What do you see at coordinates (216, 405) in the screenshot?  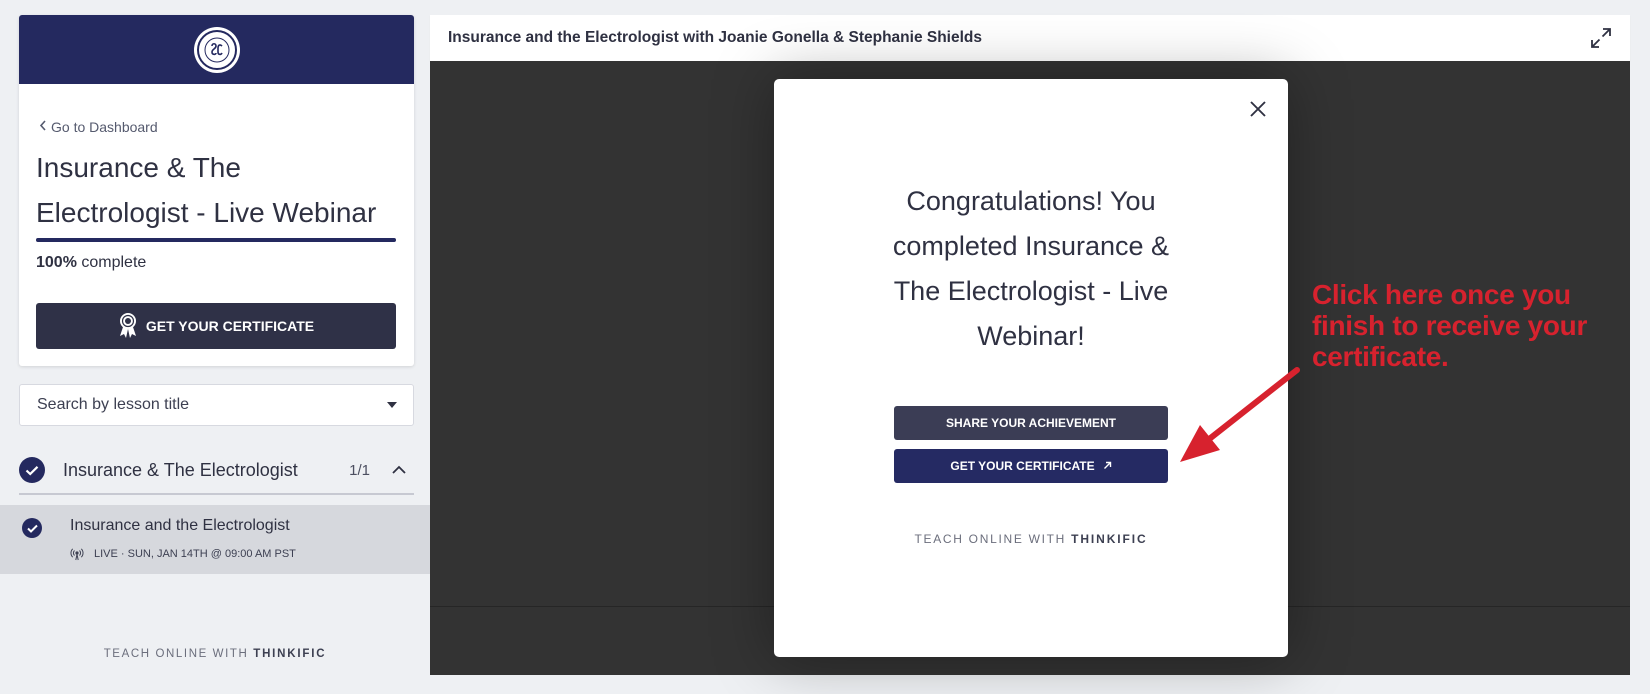 I see `lesson-search-select: Search by lesson title` at bounding box center [216, 405].